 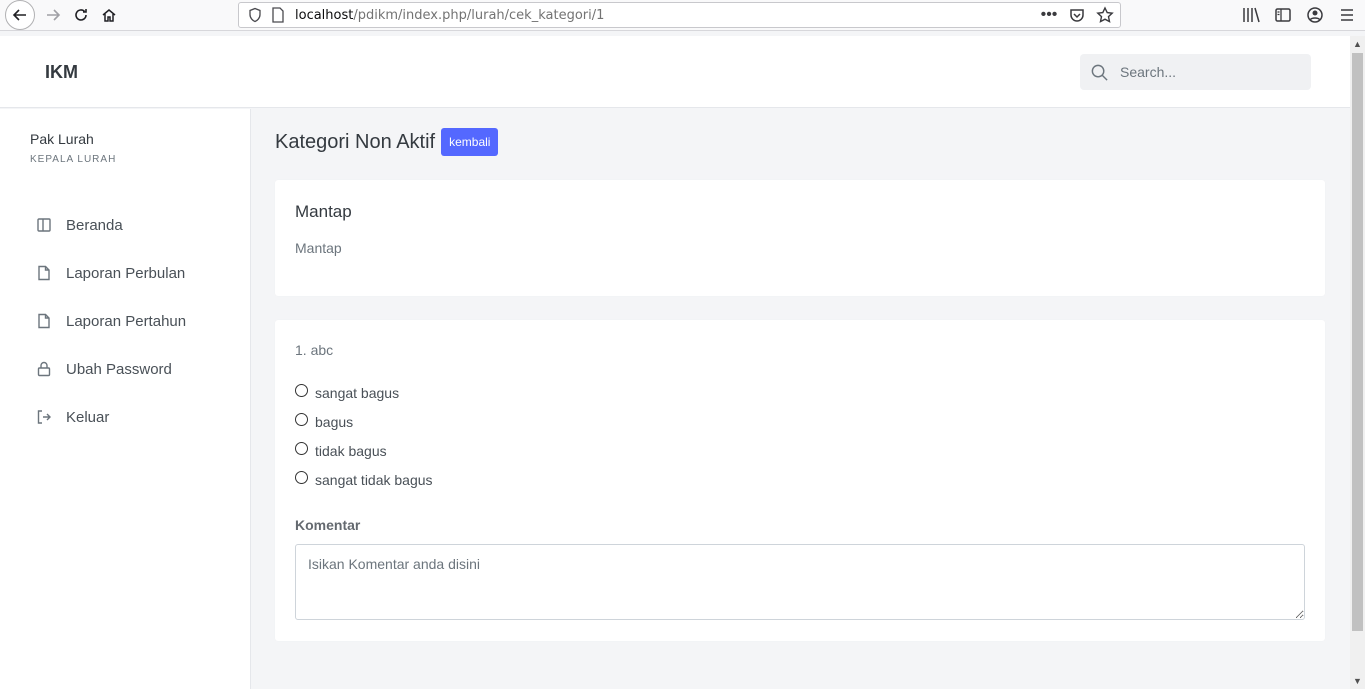 I want to click on scroll-up-icon: ▲, so click(x=1357, y=44).